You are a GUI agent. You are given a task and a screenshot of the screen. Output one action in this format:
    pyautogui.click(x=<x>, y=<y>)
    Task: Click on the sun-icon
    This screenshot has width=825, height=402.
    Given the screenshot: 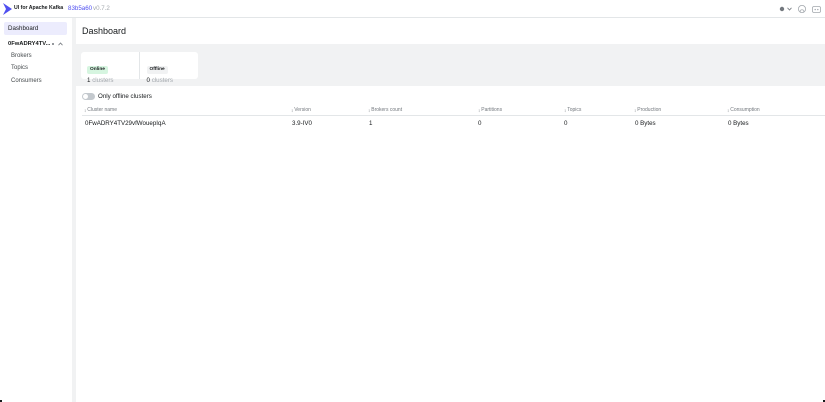 What is the action you would take?
    pyautogui.click(x=782, y=9)
    